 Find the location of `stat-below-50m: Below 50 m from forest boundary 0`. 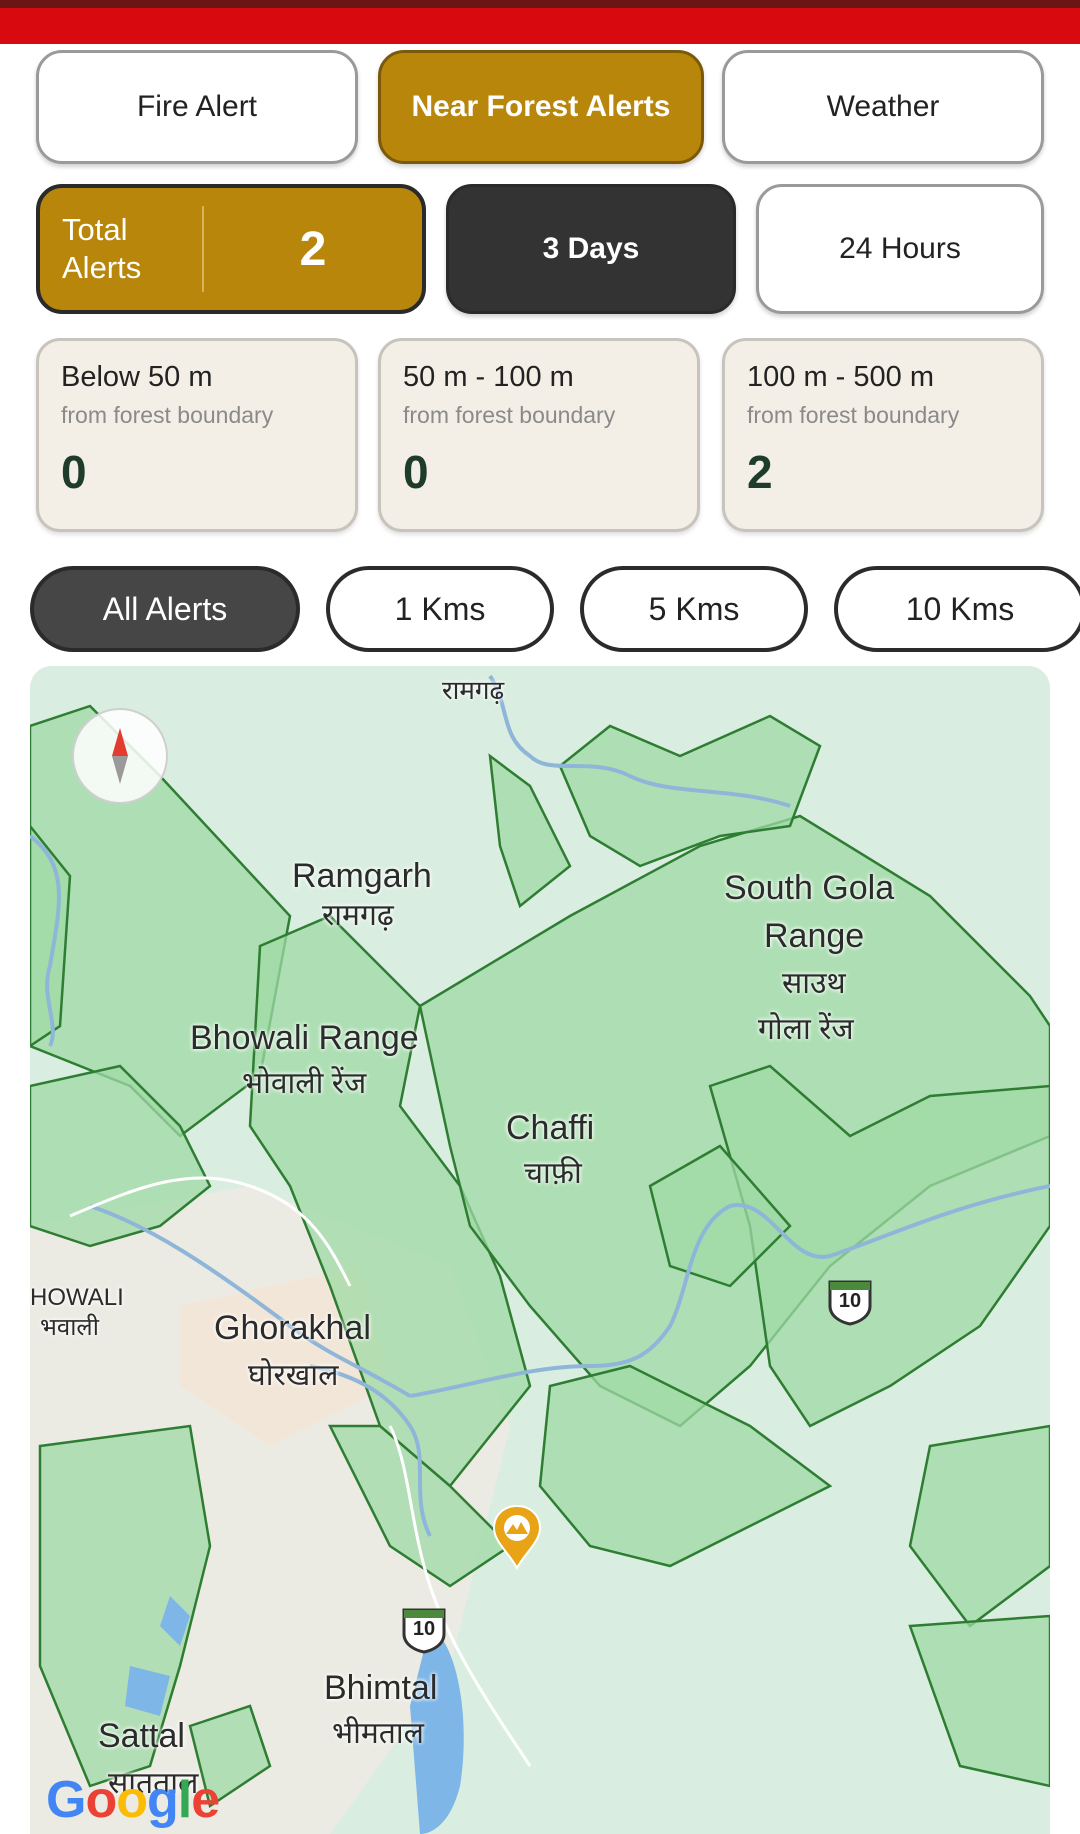

stat-below-50m: Below 50 m from forest boundary 0 is located at coordinates (197, 435).